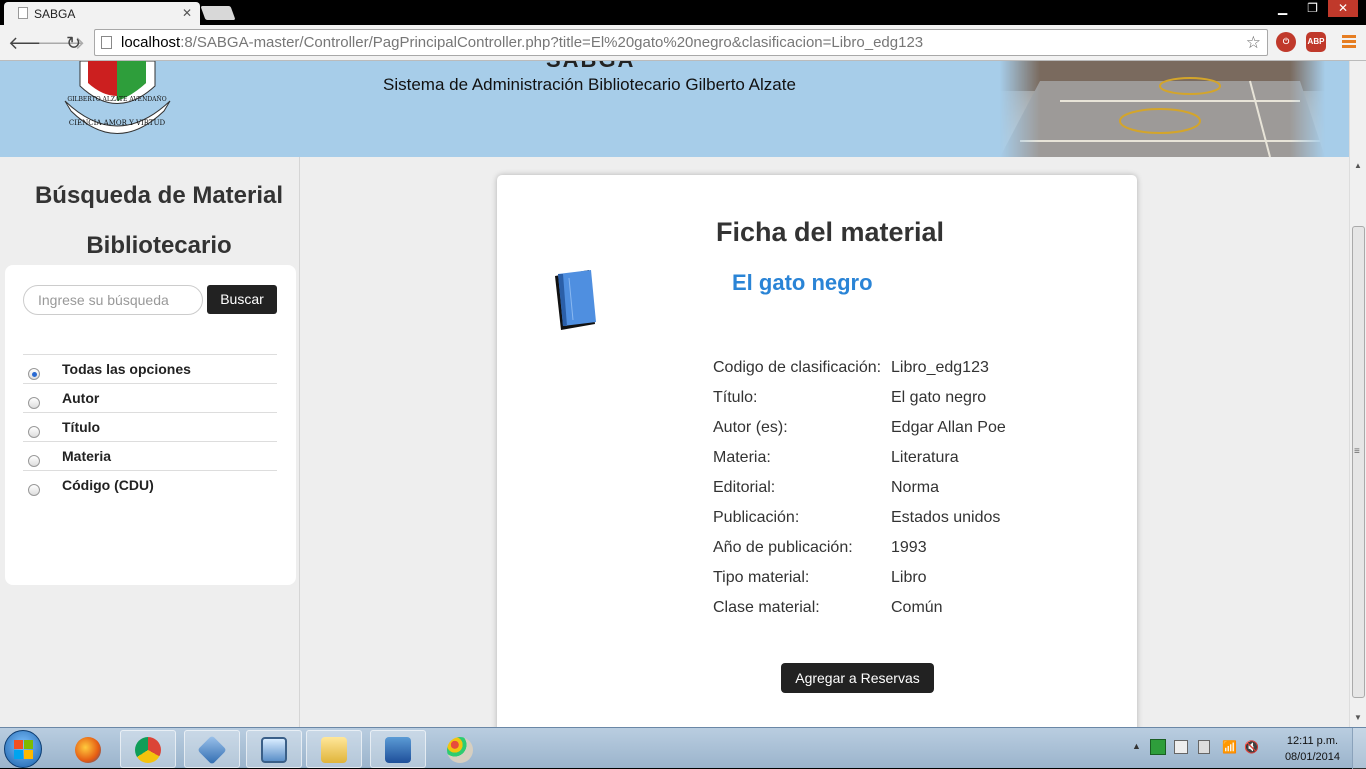 This screenshot has height=769, width=1366. What do you see at coordinates (1286, 42) in the screenshot?
I see `power-extension-icon: ⏻` at bounding box center [1286, 42].